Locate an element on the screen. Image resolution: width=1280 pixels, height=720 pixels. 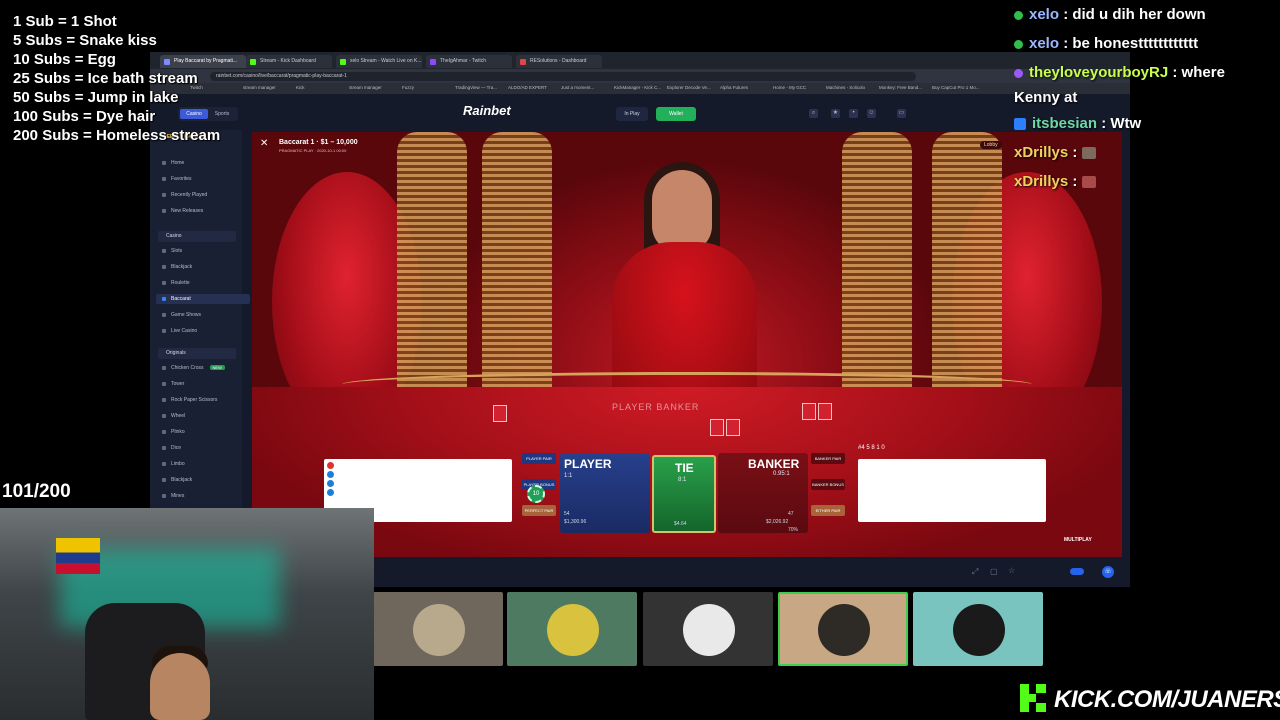
banker-amount: $2,026.92 is located at coordinates (777, 522).